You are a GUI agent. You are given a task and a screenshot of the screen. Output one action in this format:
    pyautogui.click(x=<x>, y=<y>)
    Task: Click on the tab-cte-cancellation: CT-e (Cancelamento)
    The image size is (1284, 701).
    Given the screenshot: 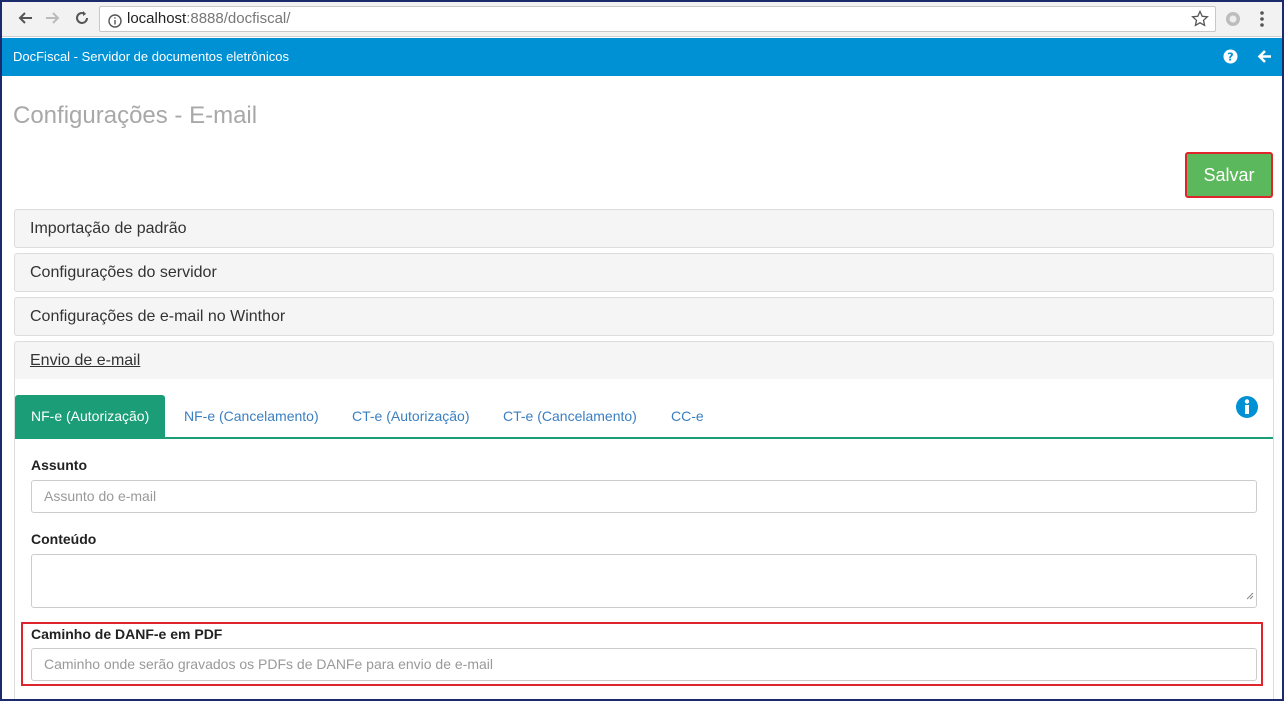 What is the action you would take?
    pyautogui.click(x=570, y=416)
    